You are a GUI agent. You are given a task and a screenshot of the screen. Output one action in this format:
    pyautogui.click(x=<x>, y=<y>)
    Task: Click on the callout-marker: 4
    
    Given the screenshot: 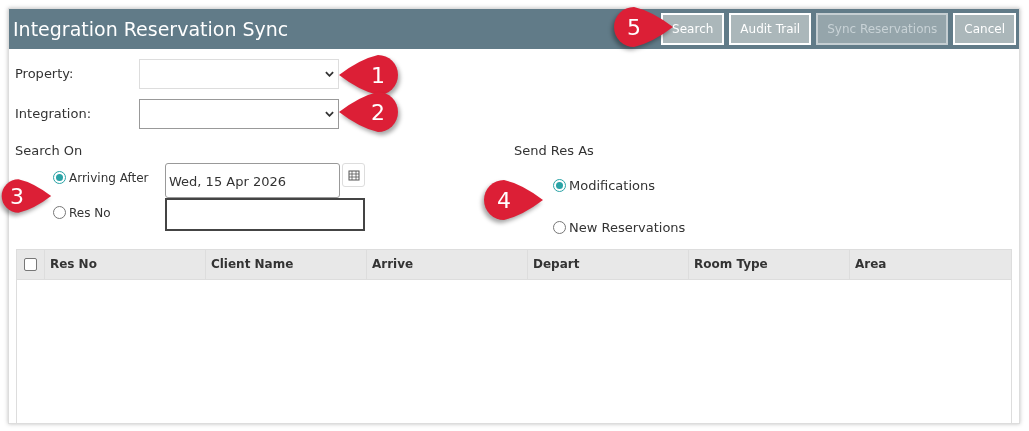 What is the action you would take?
    pyautogui.click(x=513, y=200)
    